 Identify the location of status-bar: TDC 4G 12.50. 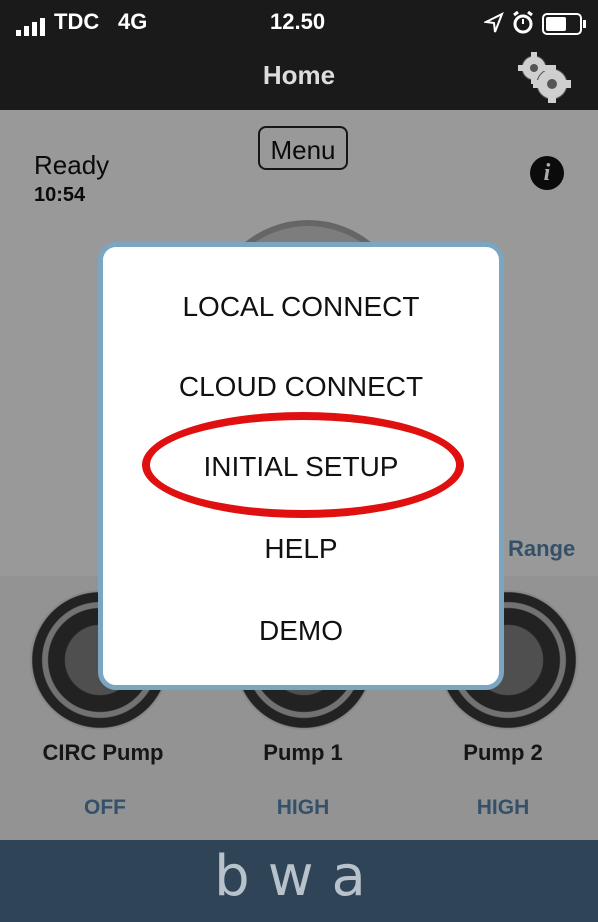
(299, 23).